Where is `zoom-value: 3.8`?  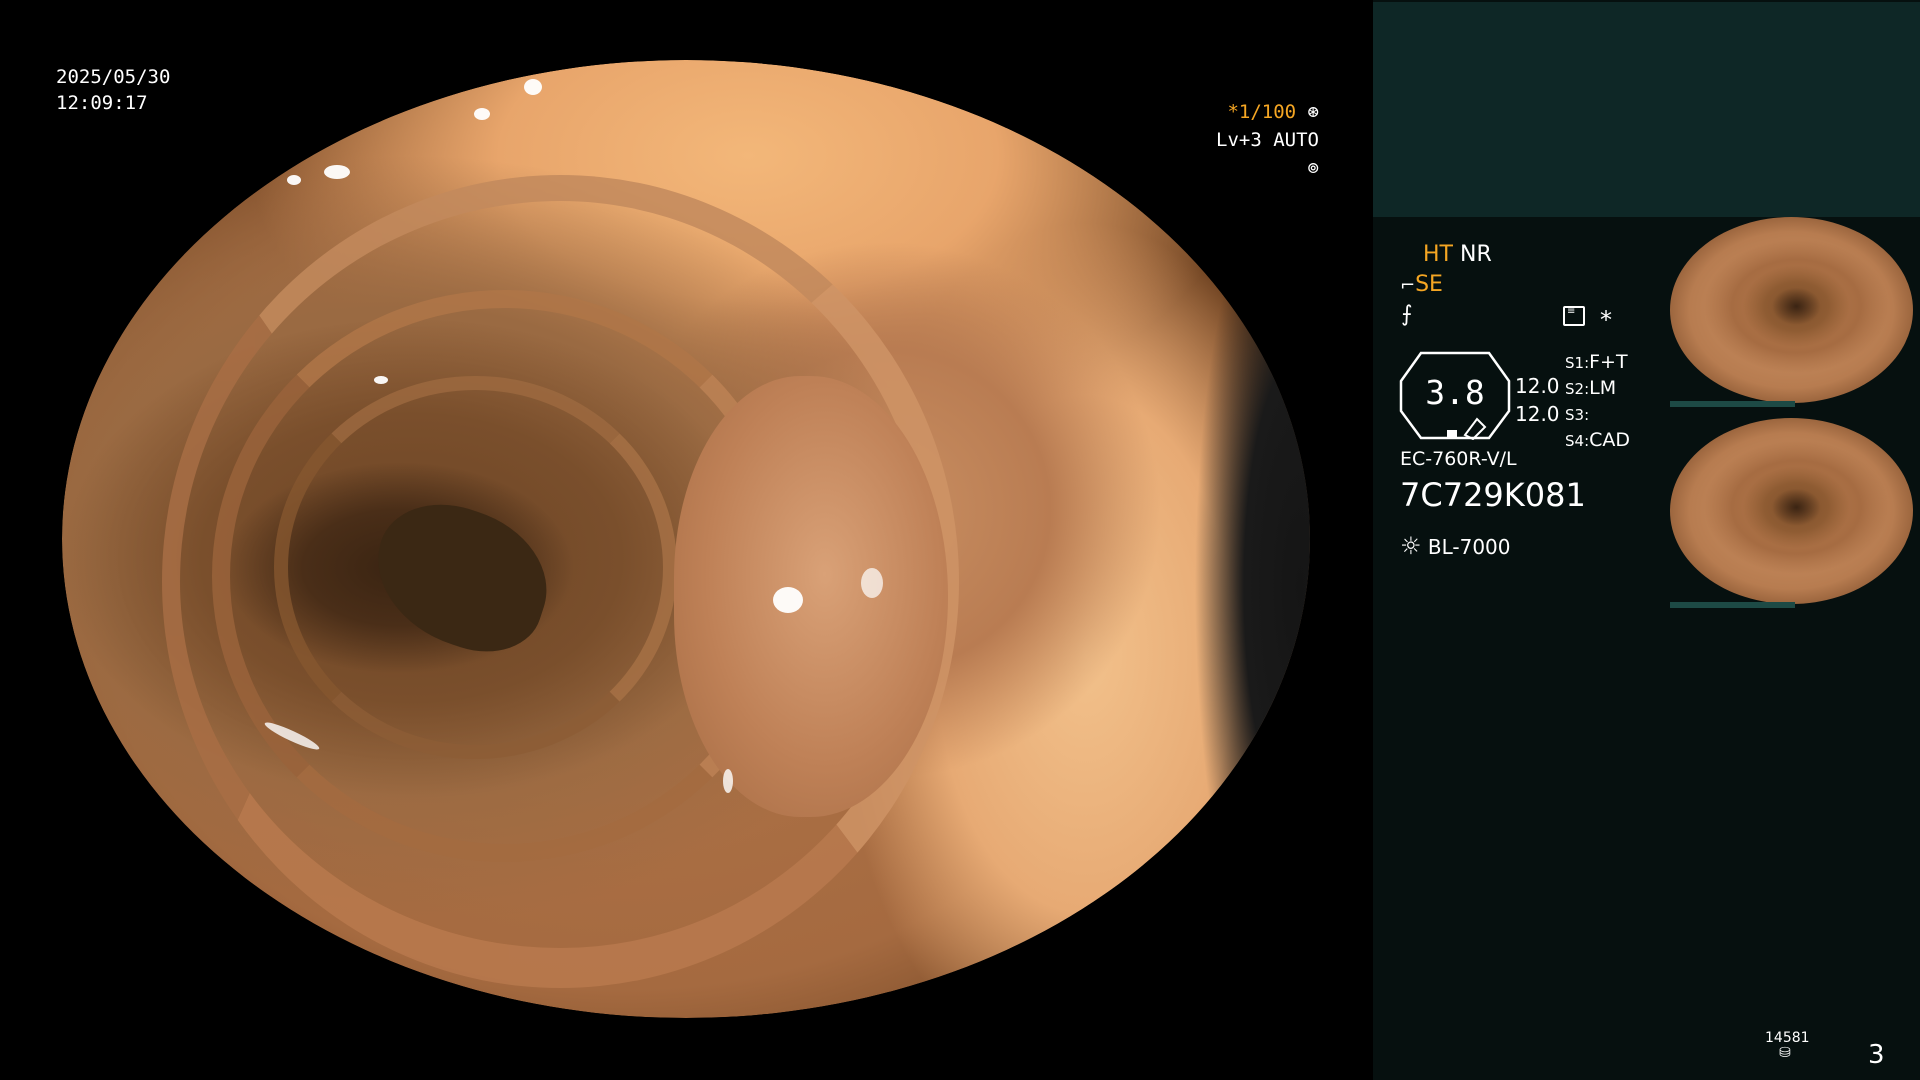
zoom-value: 3.8 is located at coordinates (1455, 392).